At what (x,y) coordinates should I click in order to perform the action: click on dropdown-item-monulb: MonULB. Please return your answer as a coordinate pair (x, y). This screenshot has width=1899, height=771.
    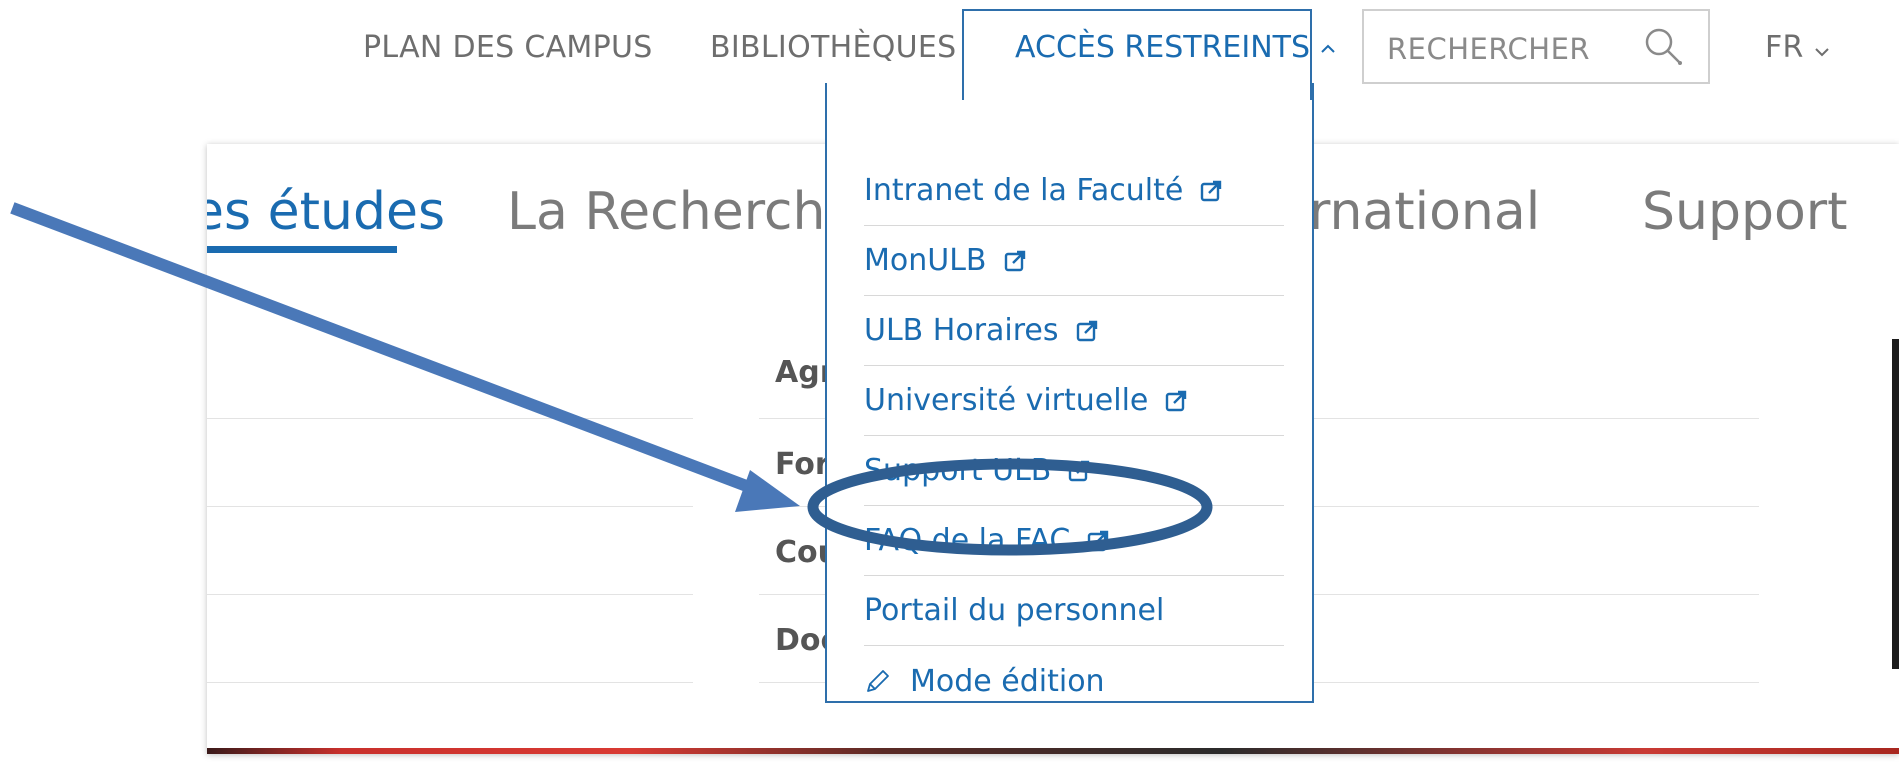
    Looking at the image, I should click on (1074, 261).